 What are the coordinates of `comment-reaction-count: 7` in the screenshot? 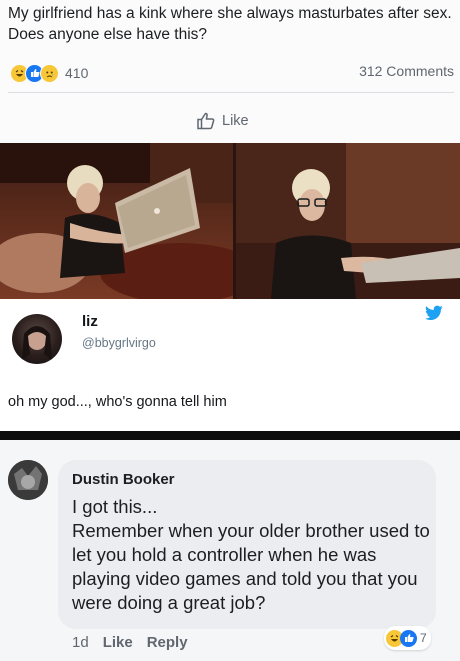 It's located at (423, 638).